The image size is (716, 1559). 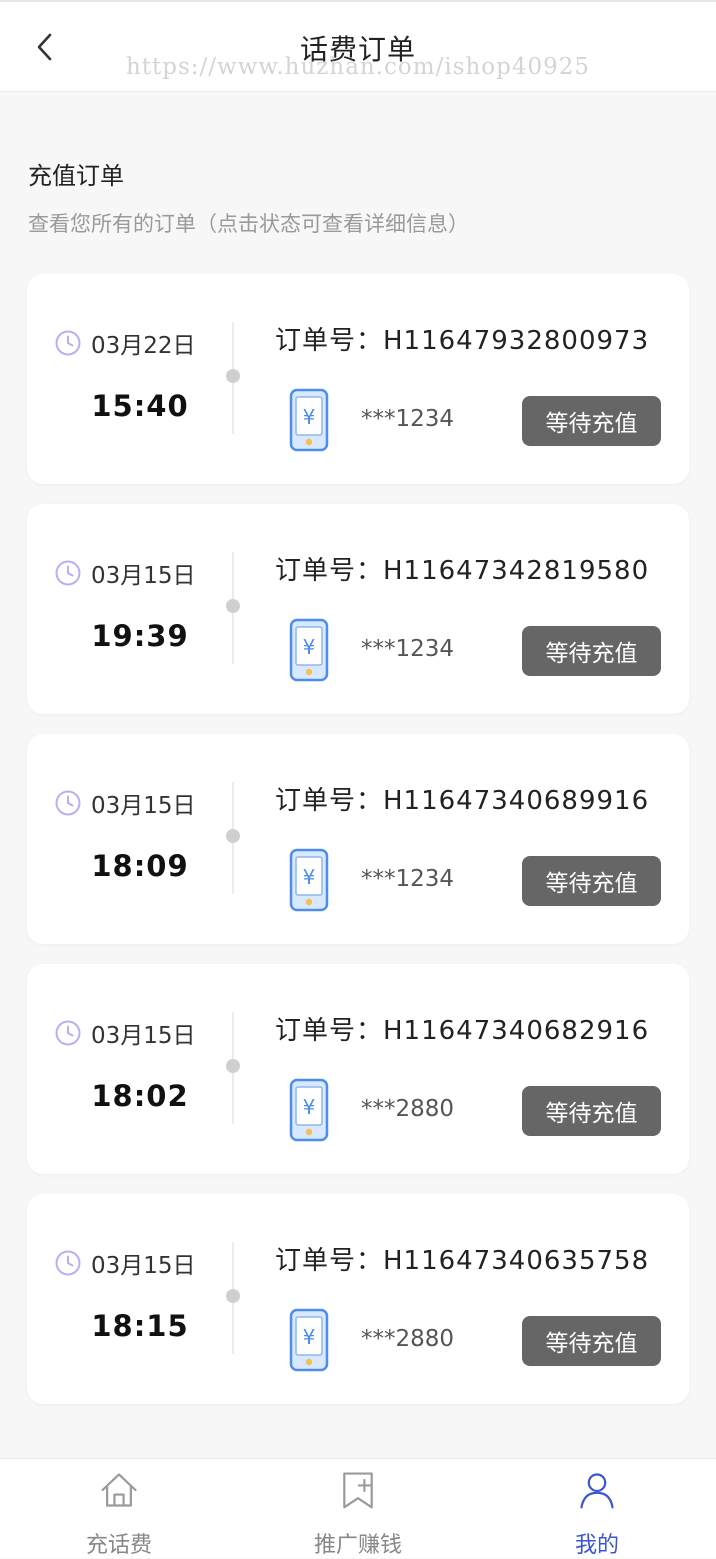 I want to click on order-number: 订单号：H11647932800973, so click(x=462, y=341).